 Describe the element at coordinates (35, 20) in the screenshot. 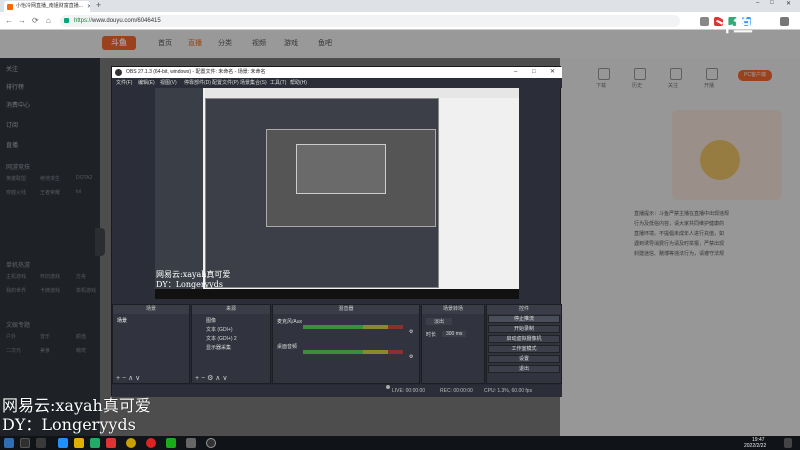

I see `reload-button: ⟳` at that location.